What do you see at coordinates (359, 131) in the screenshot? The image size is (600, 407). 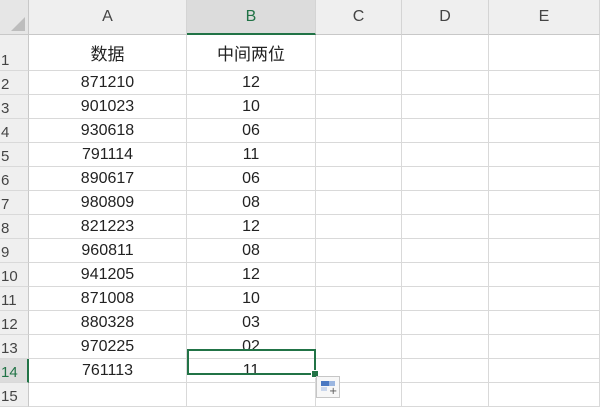 I see `cell-c4` at bounding box center [359, 131].